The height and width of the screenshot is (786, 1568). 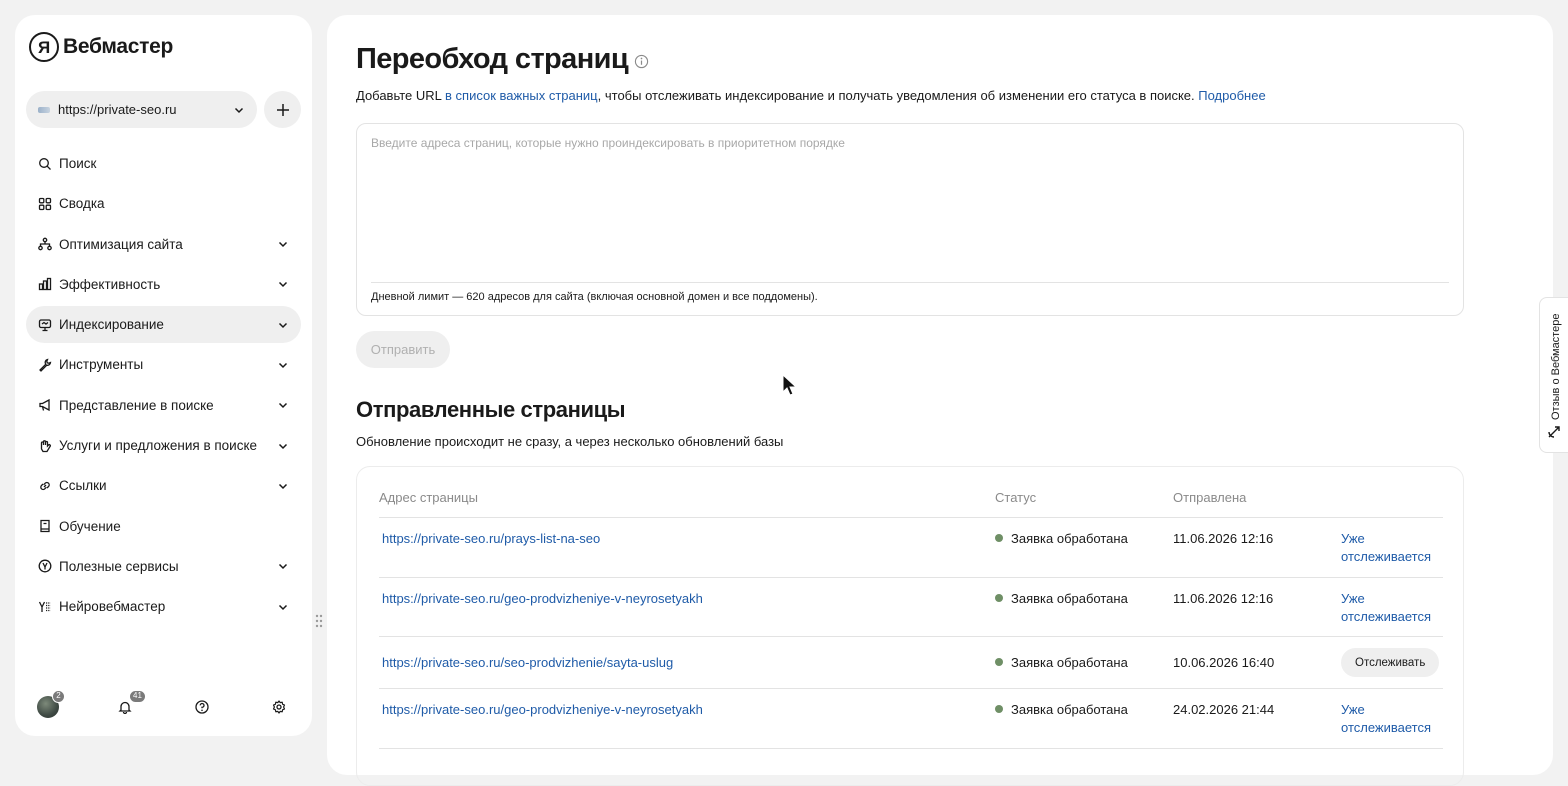 What do you see at coordinates (118, 46) in the screenshot?
I see `app-name: Вебмастер` at bounding box center [118, 46].